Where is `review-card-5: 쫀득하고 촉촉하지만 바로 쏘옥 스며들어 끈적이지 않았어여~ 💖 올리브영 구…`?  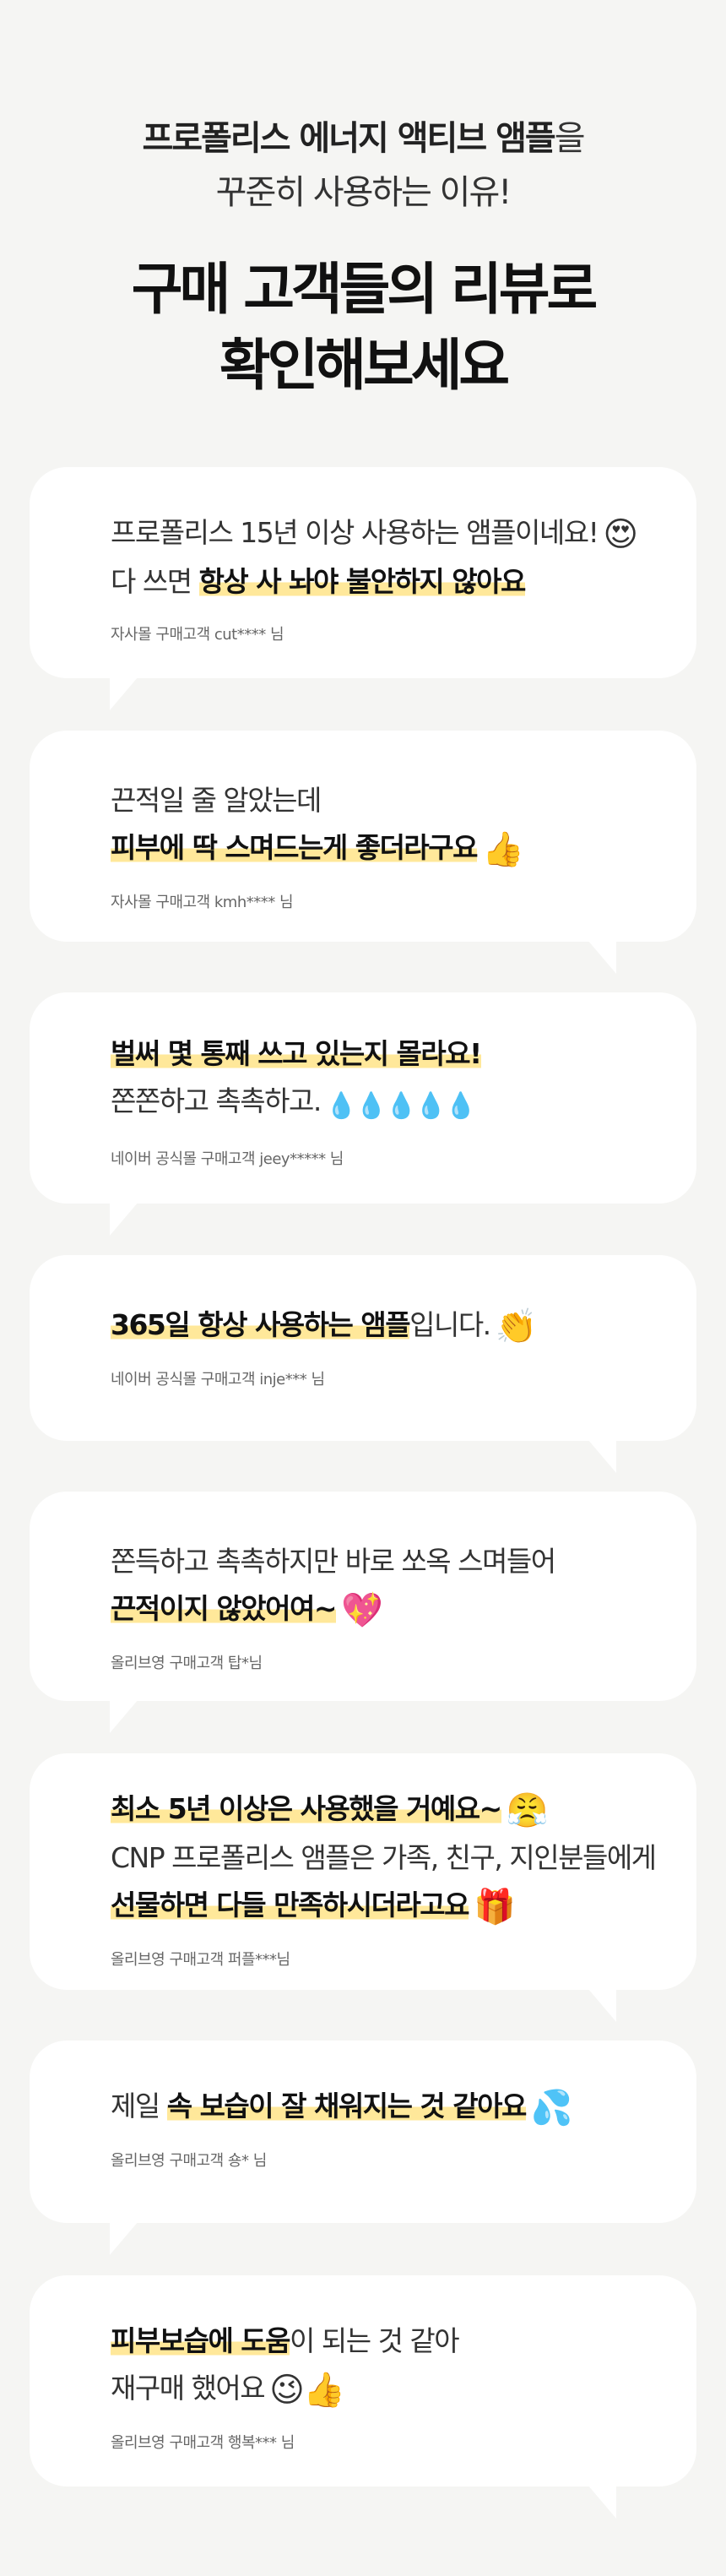 review-card-5: 쫀득하고 촉촉하지만 바로 쏘옥 스며들어 끈적이지 않았어여~ 💖 올리브영 구… is located at coordinates (363, 1612).